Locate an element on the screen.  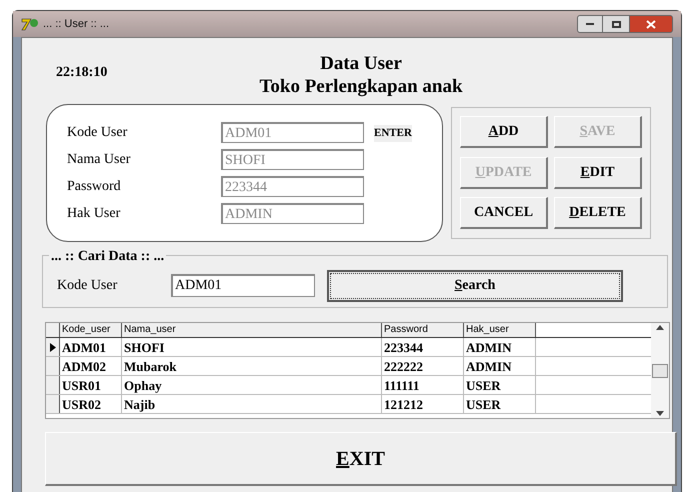
maximize-button is located at coordinates (616, 24).